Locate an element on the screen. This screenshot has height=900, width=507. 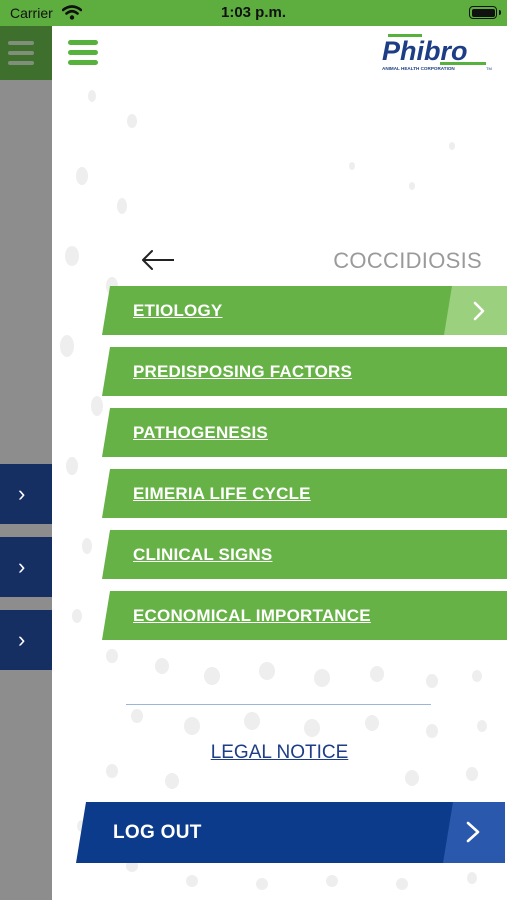
background-menu-button is located at coordinates (26, 53).